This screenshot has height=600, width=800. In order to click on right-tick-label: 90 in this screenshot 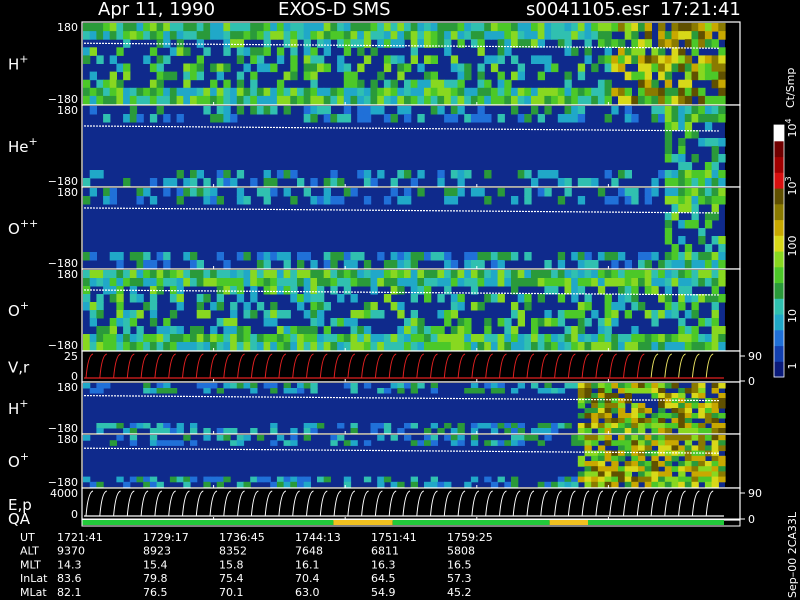, I will do `click(755, 493)`.